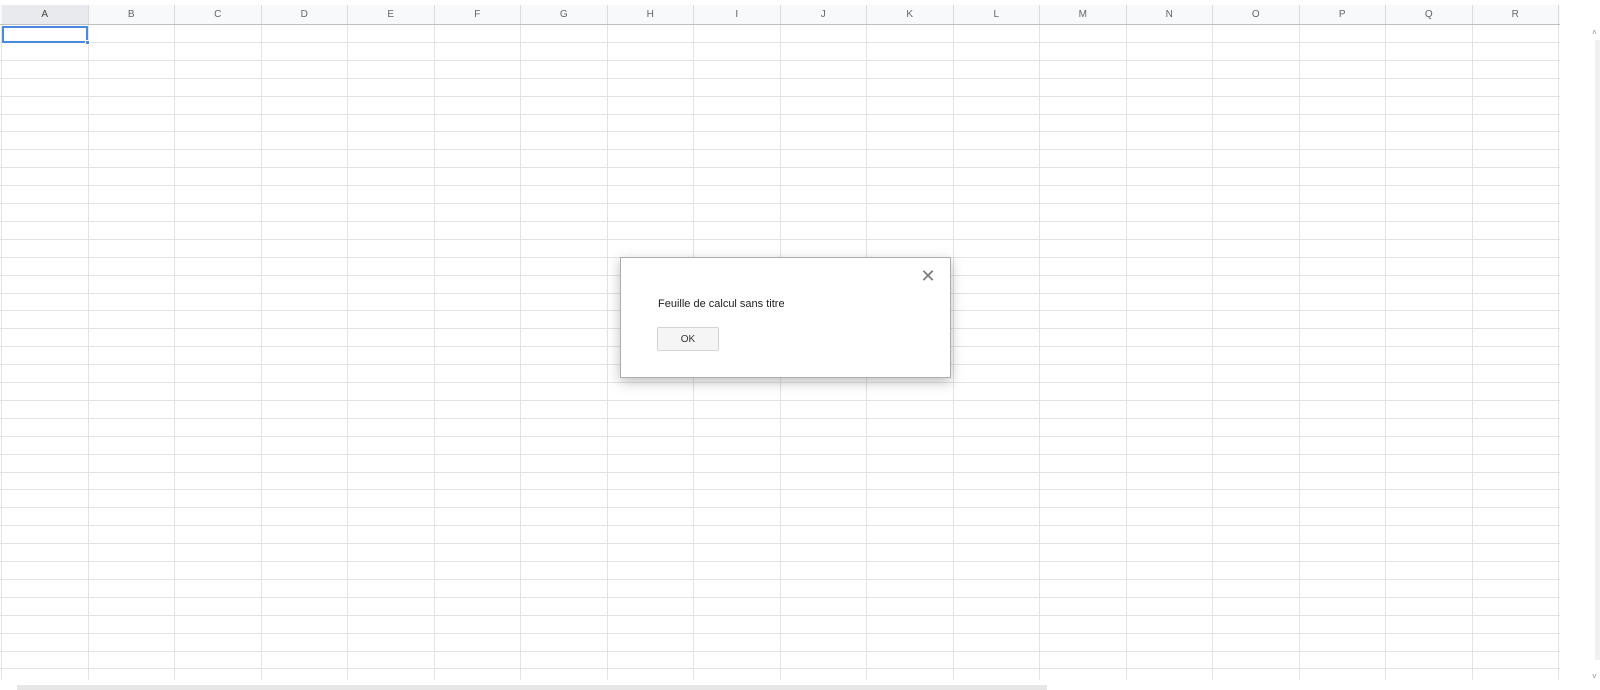  Describe the element at coordinates (532, 687) in the screenshot. I see `horizontal-scrollbar-thumb` at that location.